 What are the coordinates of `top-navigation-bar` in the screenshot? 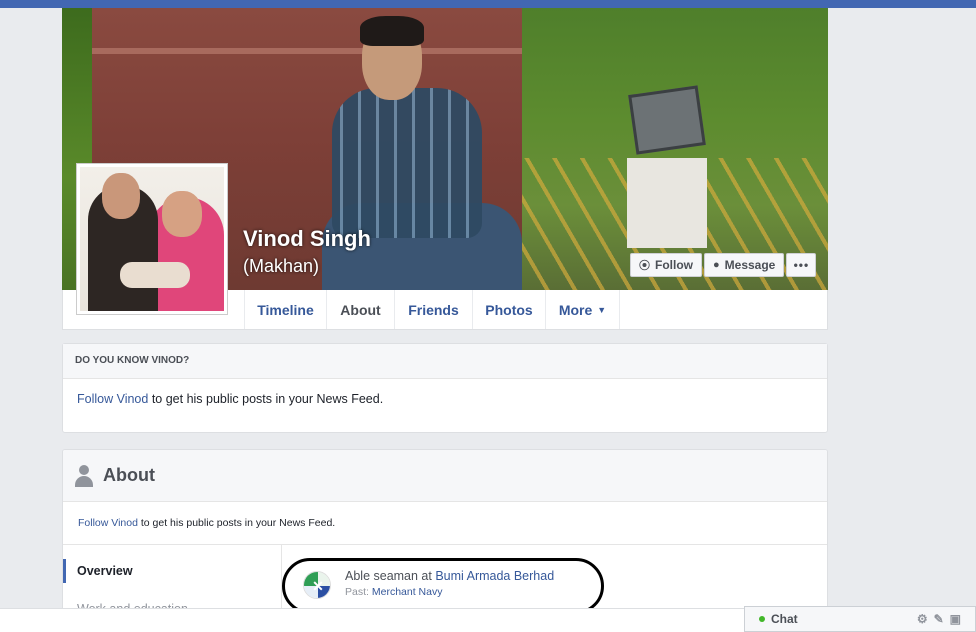 It's located at (488, 4).